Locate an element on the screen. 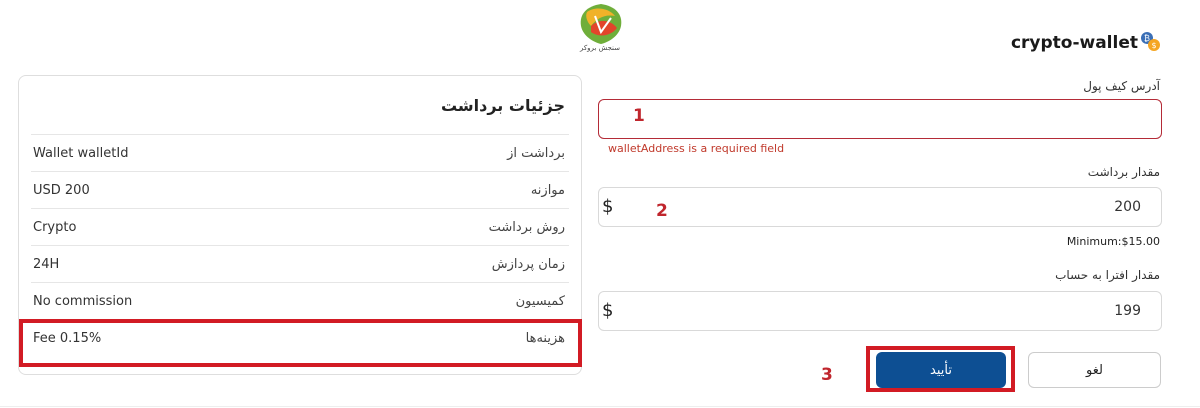 The width and height of the screenshot is (1200, 408). detail-row-label: برداشت از is located at coordinates (536, 153).